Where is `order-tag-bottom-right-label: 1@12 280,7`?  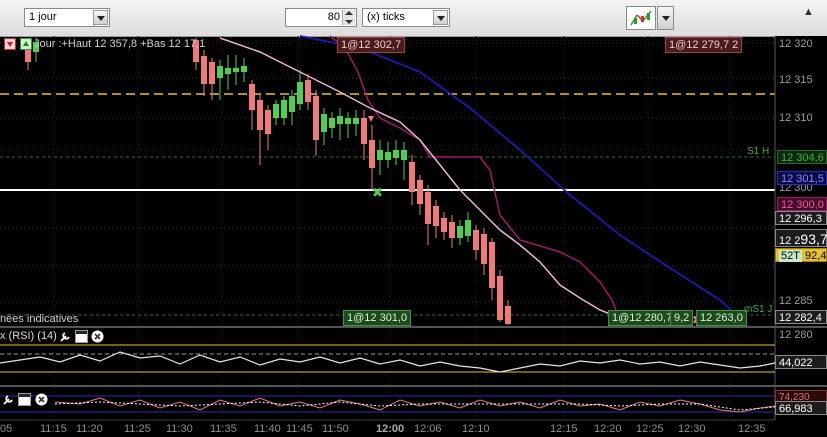
order-tag-bottom-right-label: 1@12 280,7 is located at coordinates (642, 318).